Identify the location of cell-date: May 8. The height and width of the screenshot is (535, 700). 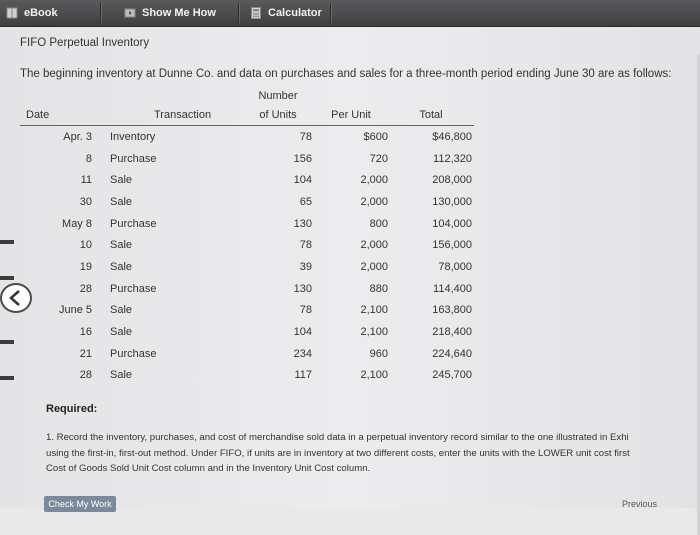
(77, 223).